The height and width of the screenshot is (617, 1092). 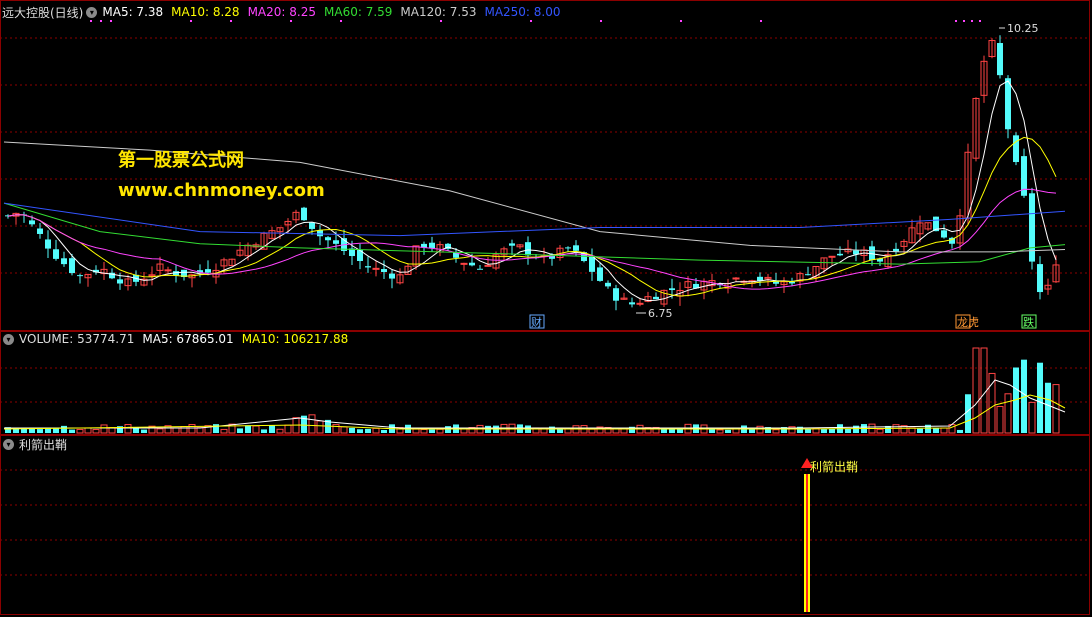 I want to click on volume-legend-item-1: MA5: 67865.01, so click(x=188, y=339).